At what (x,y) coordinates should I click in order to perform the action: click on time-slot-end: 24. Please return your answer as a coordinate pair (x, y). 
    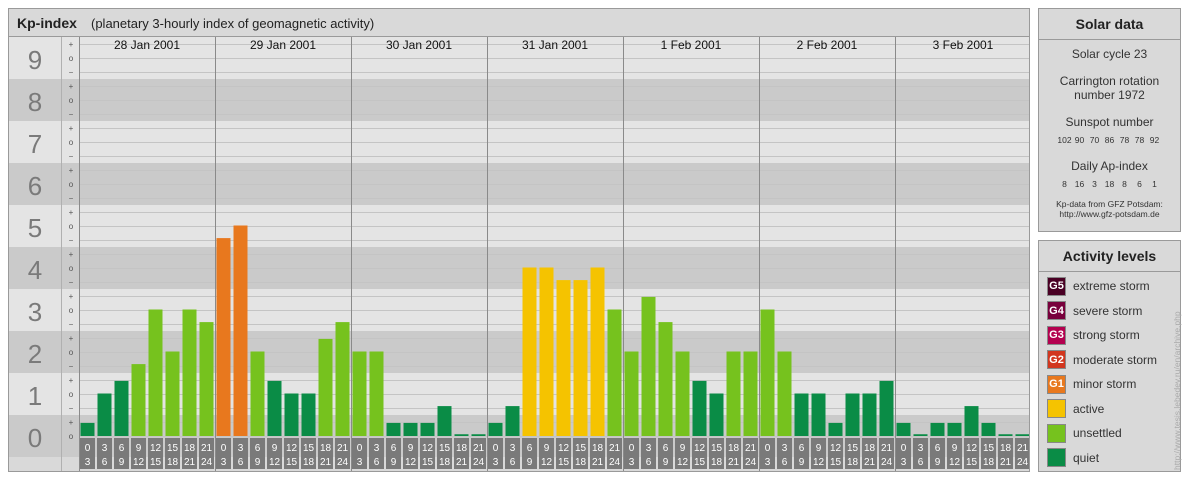
    Looking at the image, I should click on (207, 462).